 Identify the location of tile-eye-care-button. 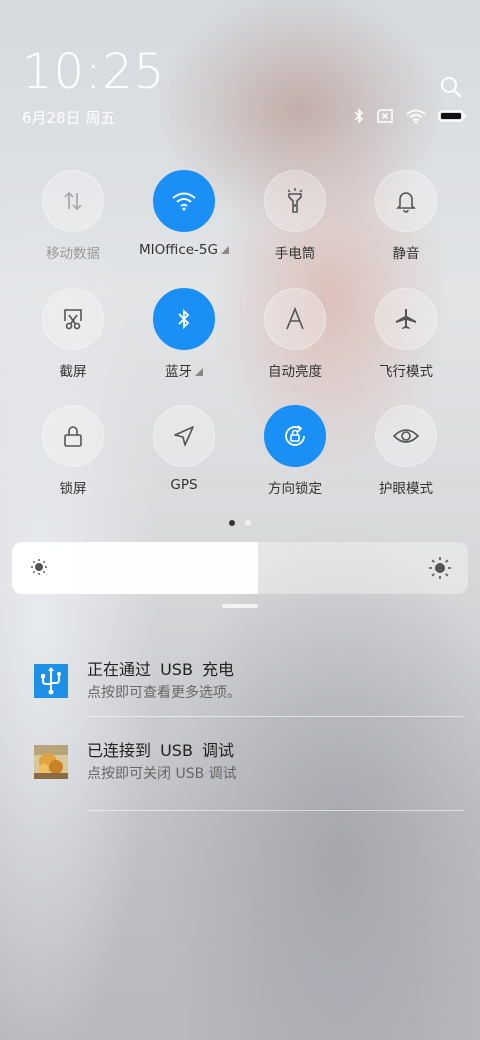
(406, 436).